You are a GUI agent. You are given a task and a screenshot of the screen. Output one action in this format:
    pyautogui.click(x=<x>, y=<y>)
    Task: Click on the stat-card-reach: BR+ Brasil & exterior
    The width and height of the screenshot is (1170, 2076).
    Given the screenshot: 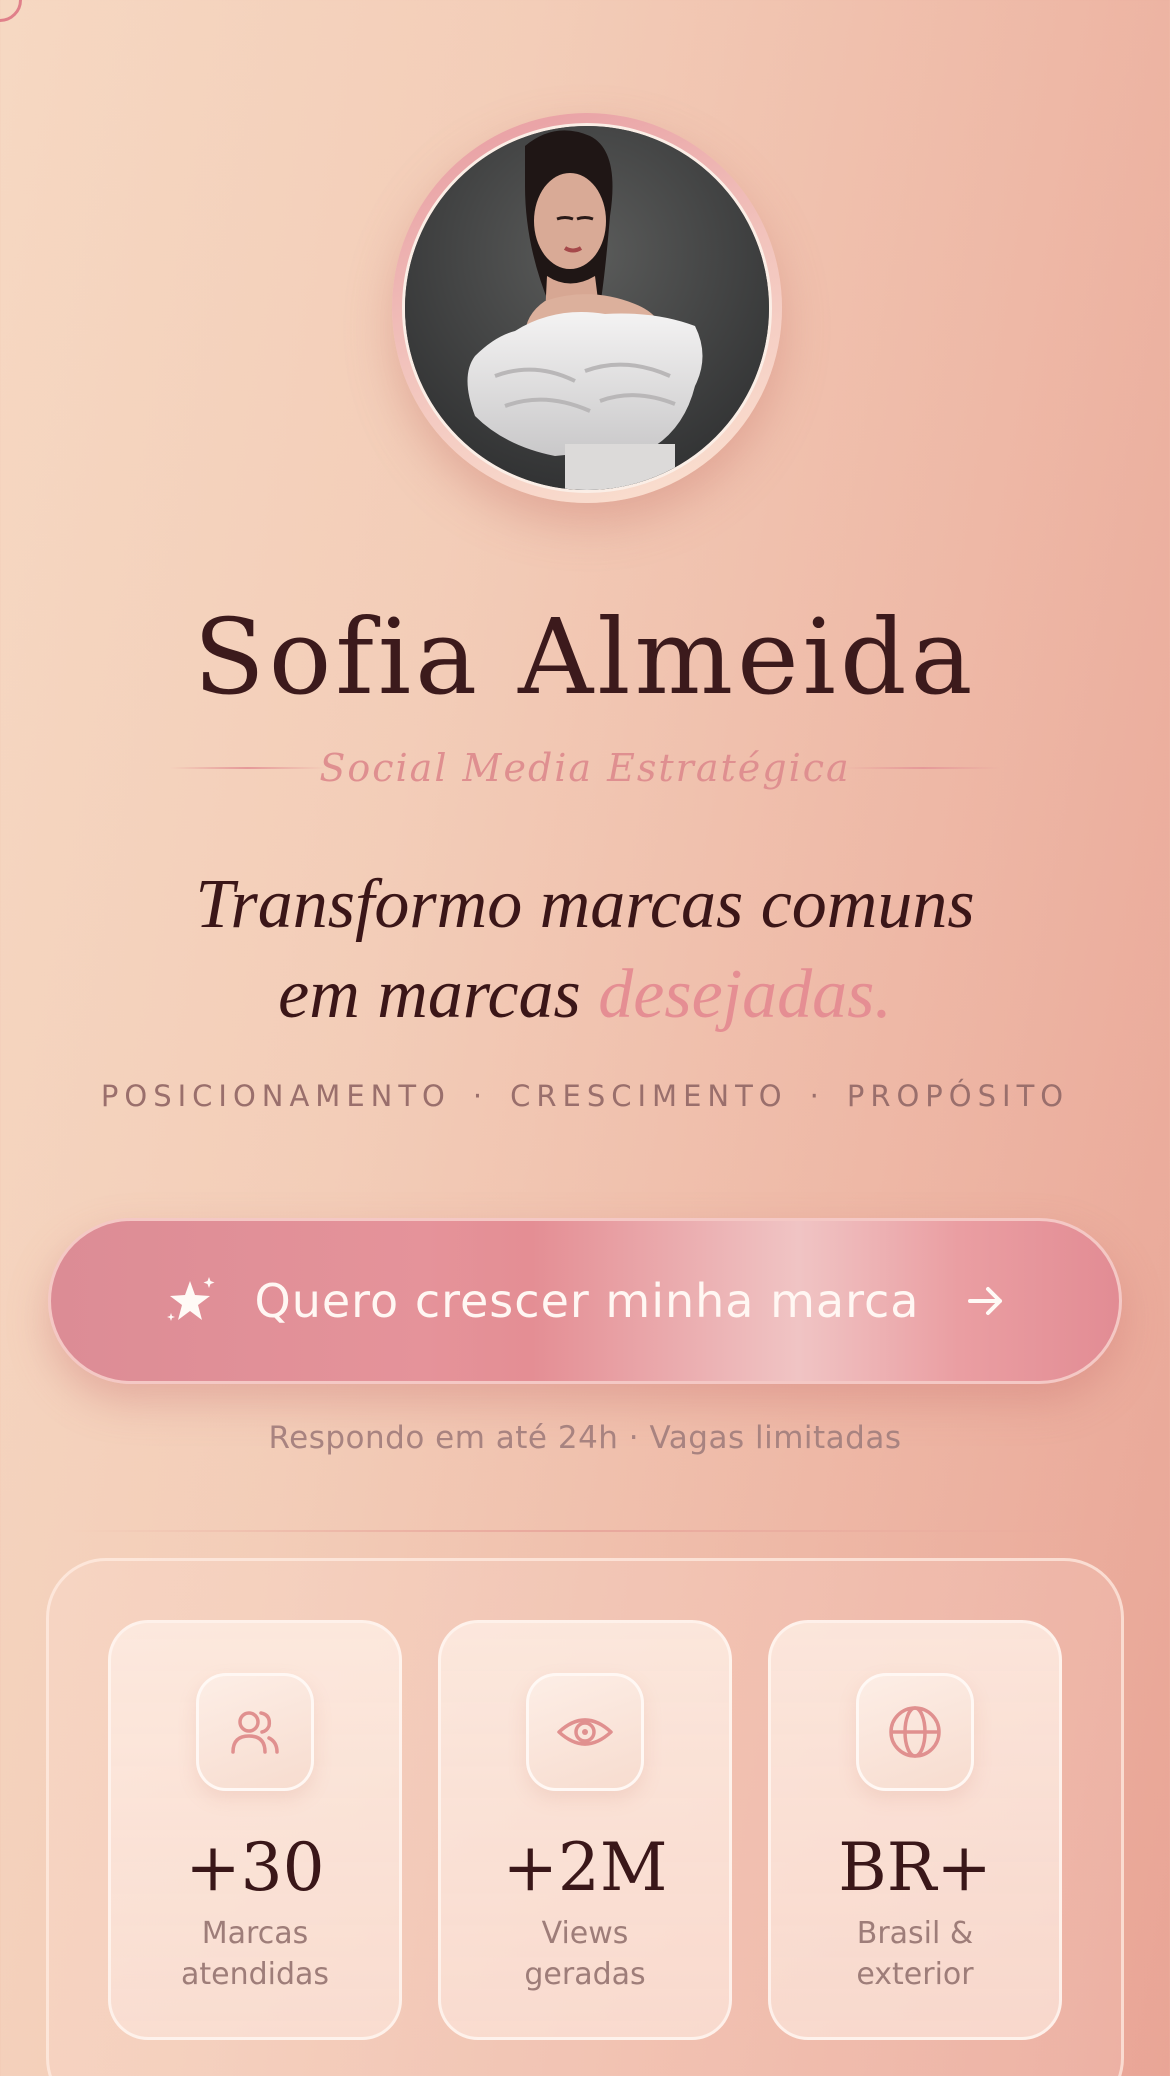 What is the action you would take?
    pyautogui.click(x=915, y=1830)
    